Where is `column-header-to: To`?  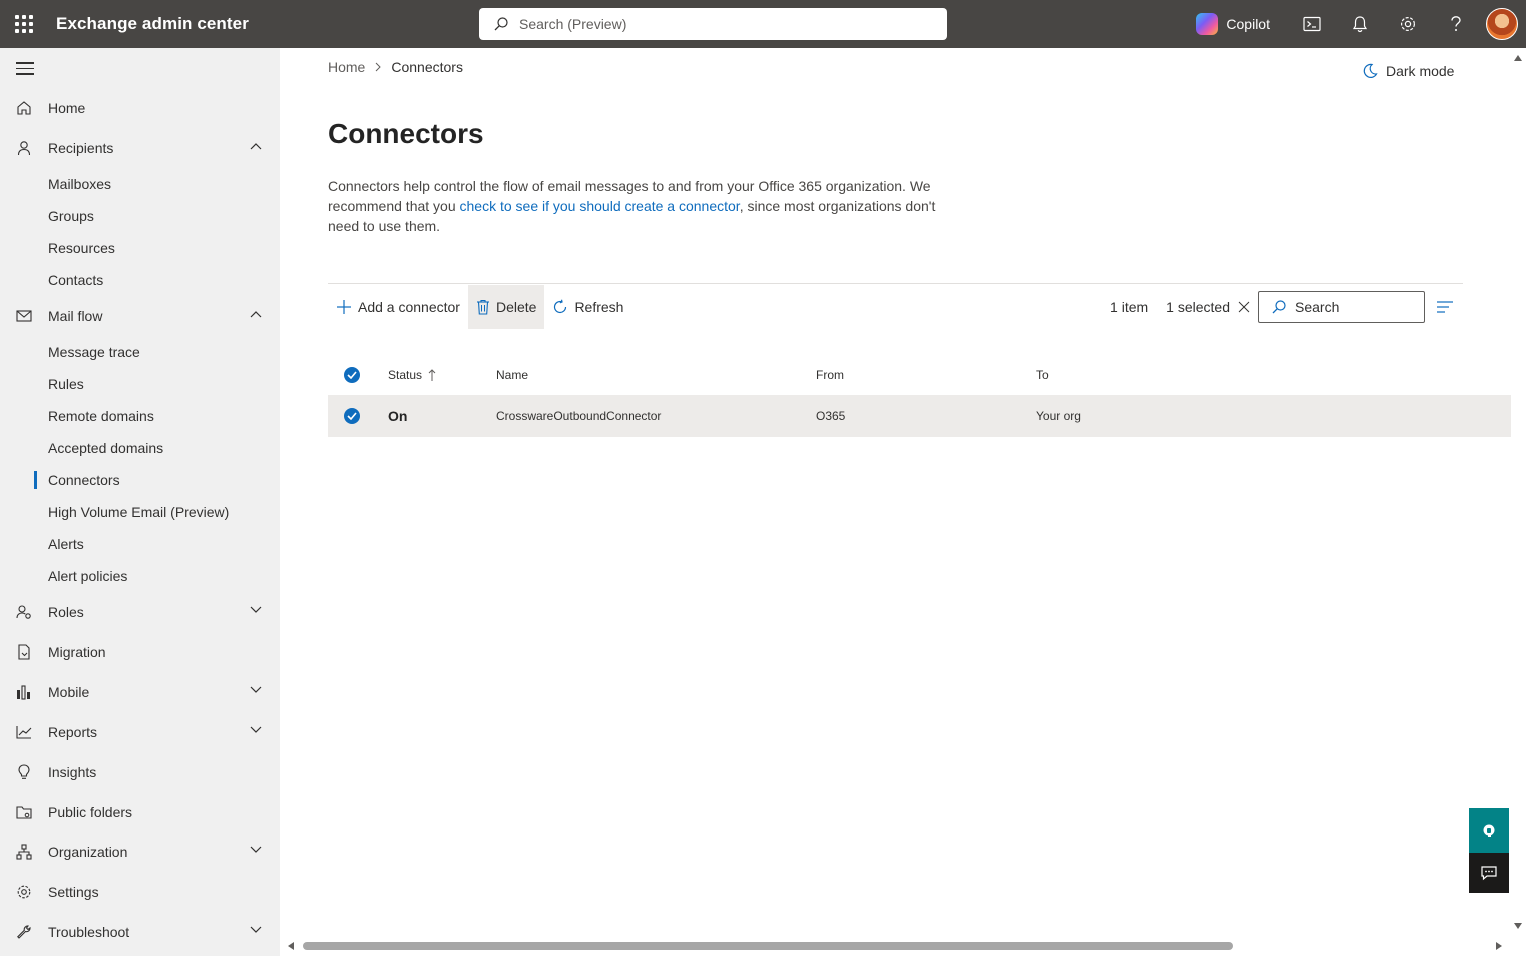
column-header-to: To is located at coordinates (1146, 375).